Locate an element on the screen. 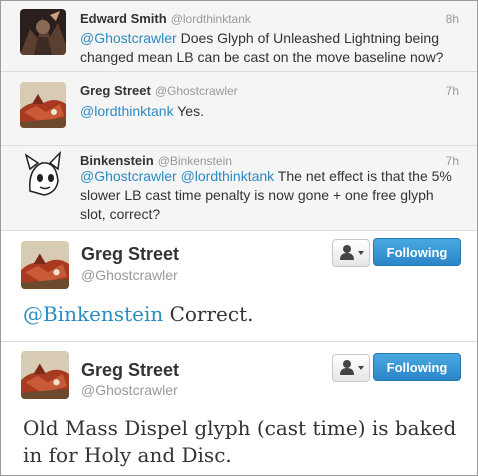  author-name: Greg Street @Ghostcrawler is located at coordinates (159, 90).